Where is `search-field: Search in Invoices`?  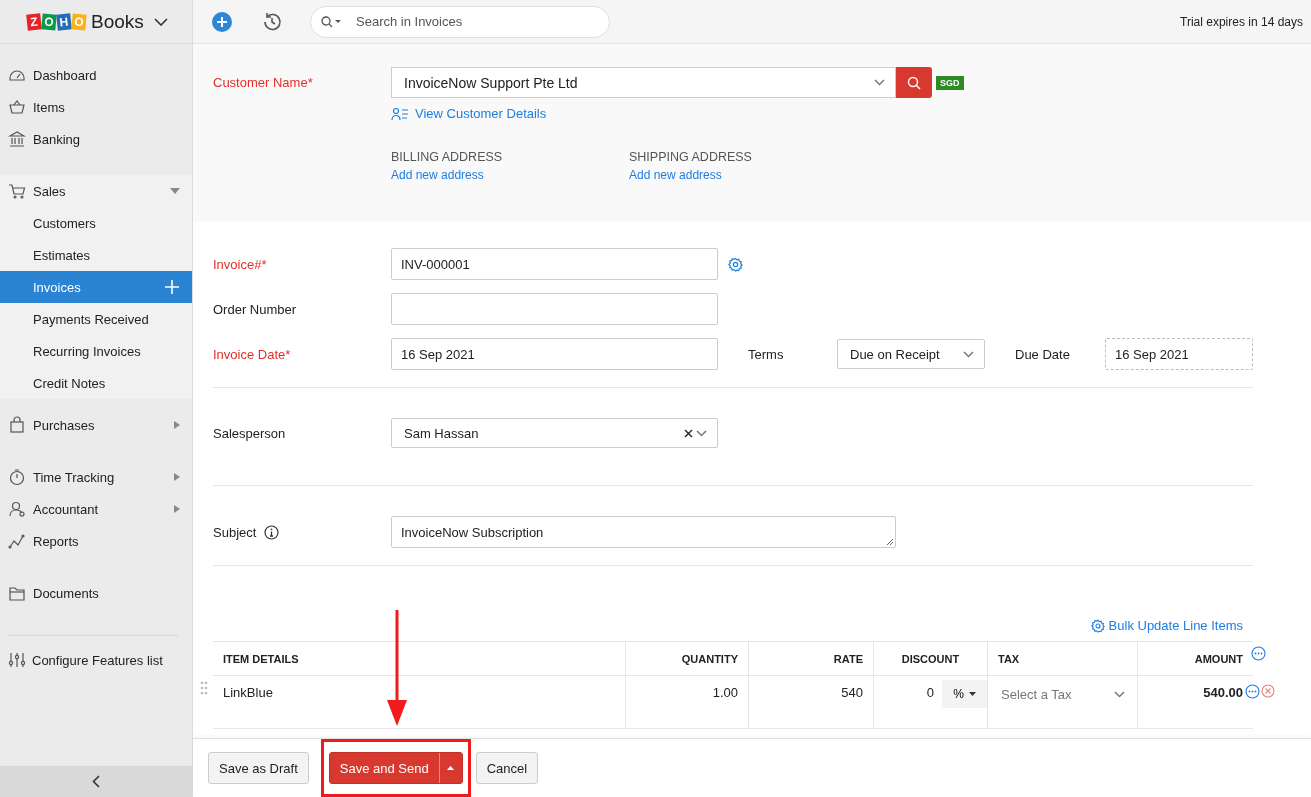
search-field: Search in Invoices is located at coordinates (460, 21).